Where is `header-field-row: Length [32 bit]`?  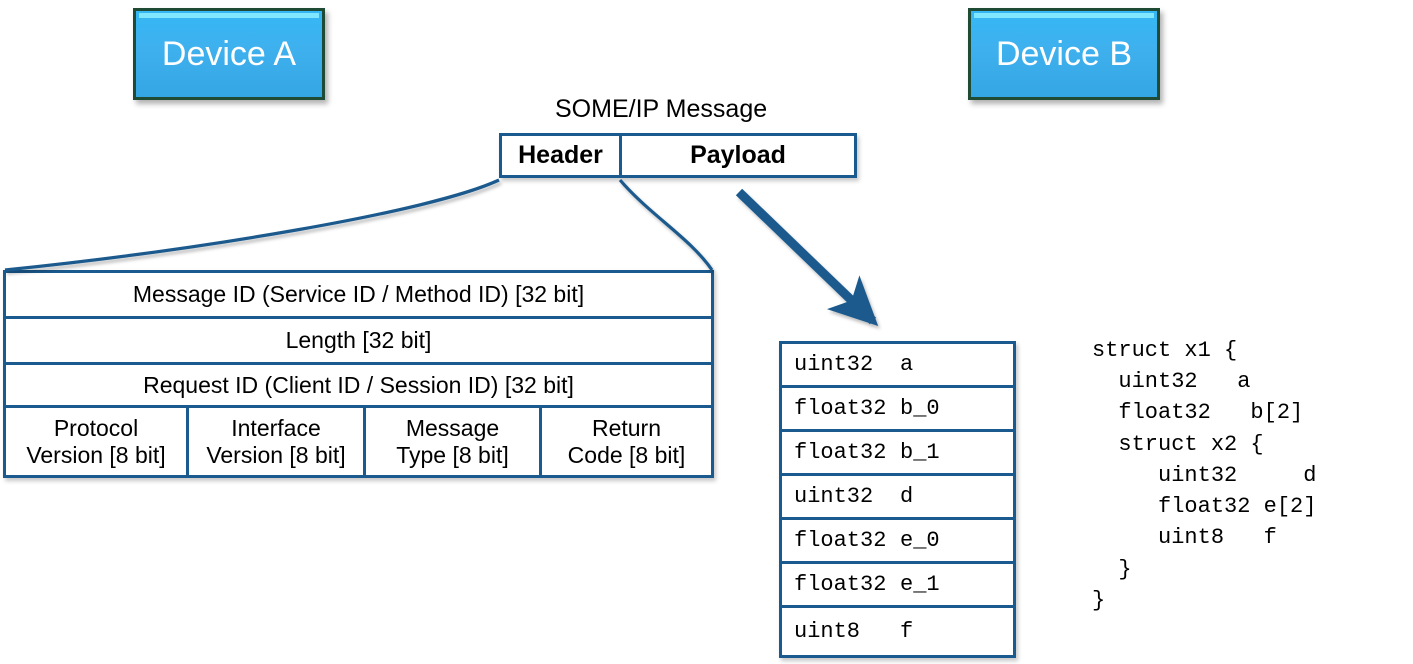
header-field-row: Length [32 bit] is located at coordinates (358, 342).